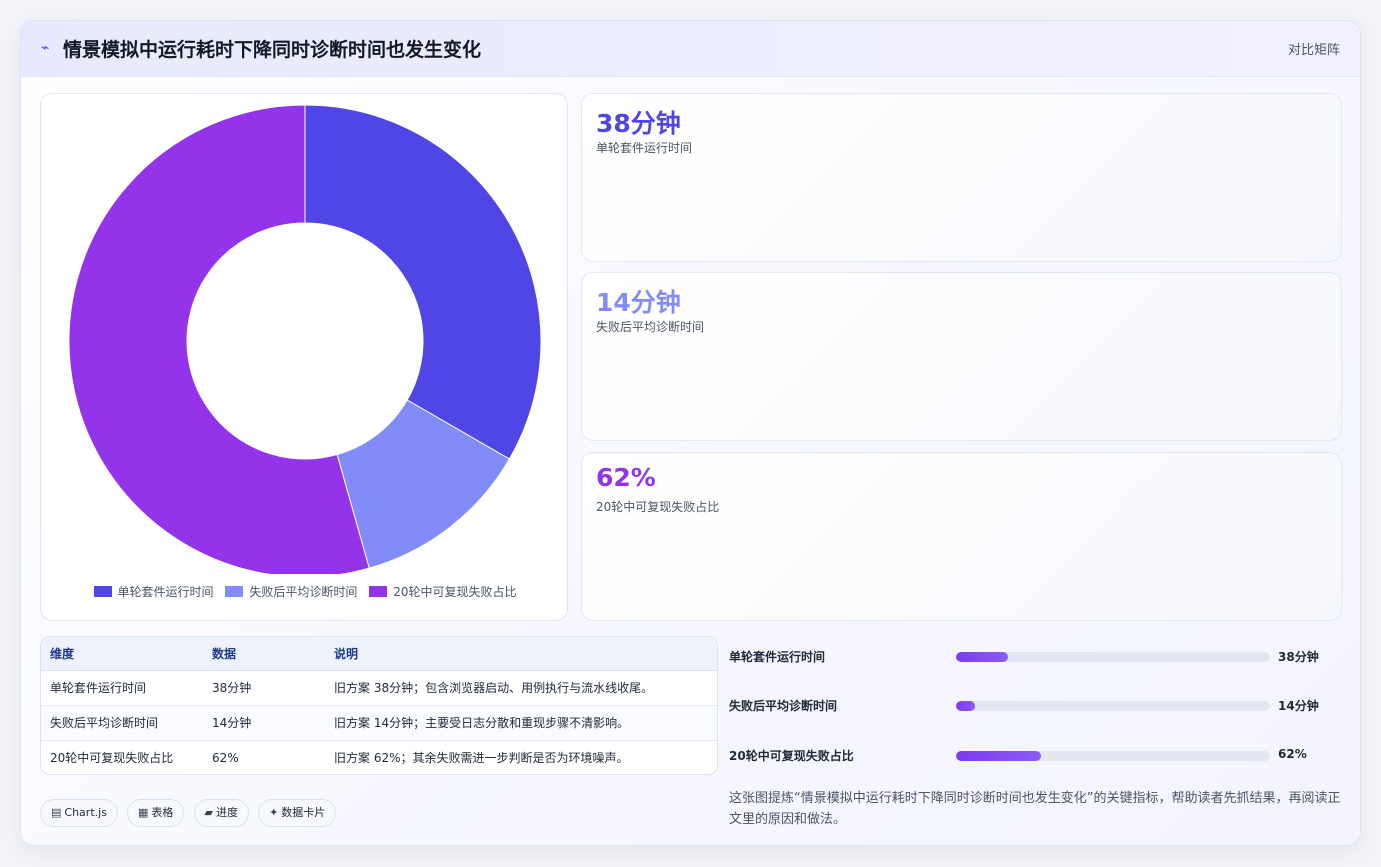 This screenshot has height=867, width=1381. What do you see at coordinates (225, 757) in the screenshot?
I see `table-cell: 62%` at bounding box center [225, 757].